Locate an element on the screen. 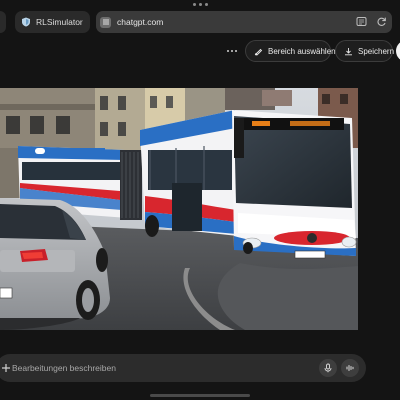 Image resolution: width=400 pixels, height=400 pixels. browser-tab: RLSimulator is located at coordinates (52, 22).